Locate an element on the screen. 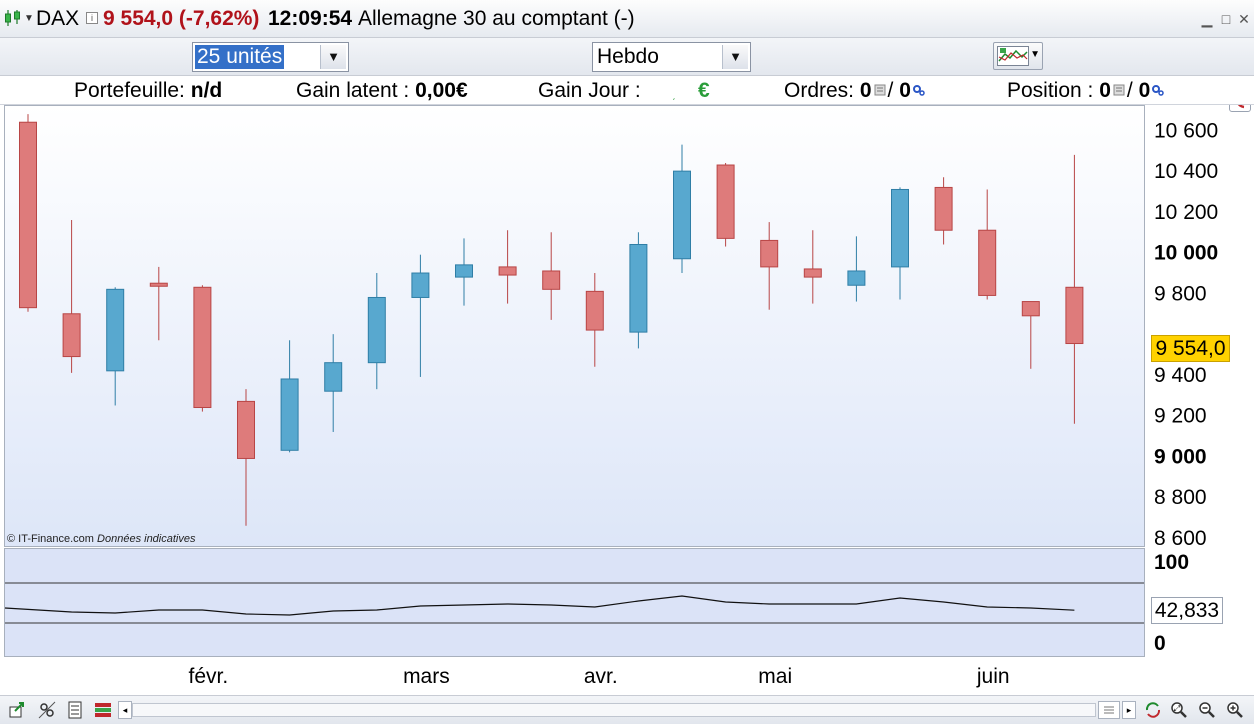  portfolio-stat: Portefeuille: n/d is located at coordinates (148, 91).